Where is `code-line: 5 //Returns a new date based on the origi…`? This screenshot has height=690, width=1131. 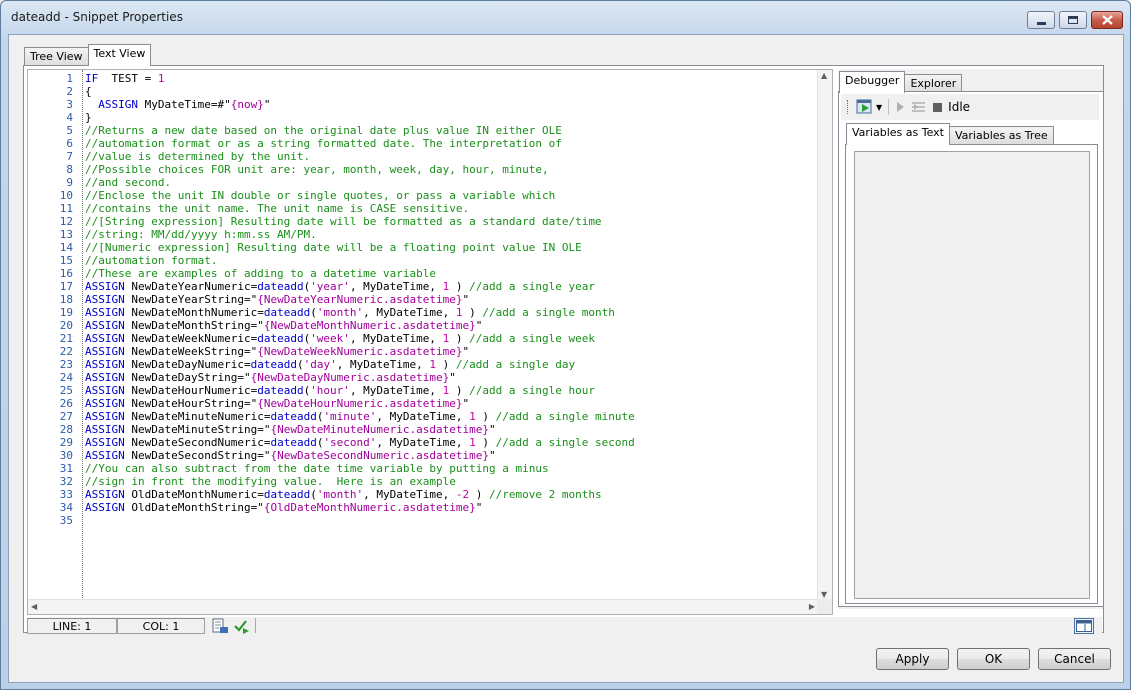 code-line: 5 //Returns a new date based on the origi… is located at coordinates (424, 130).